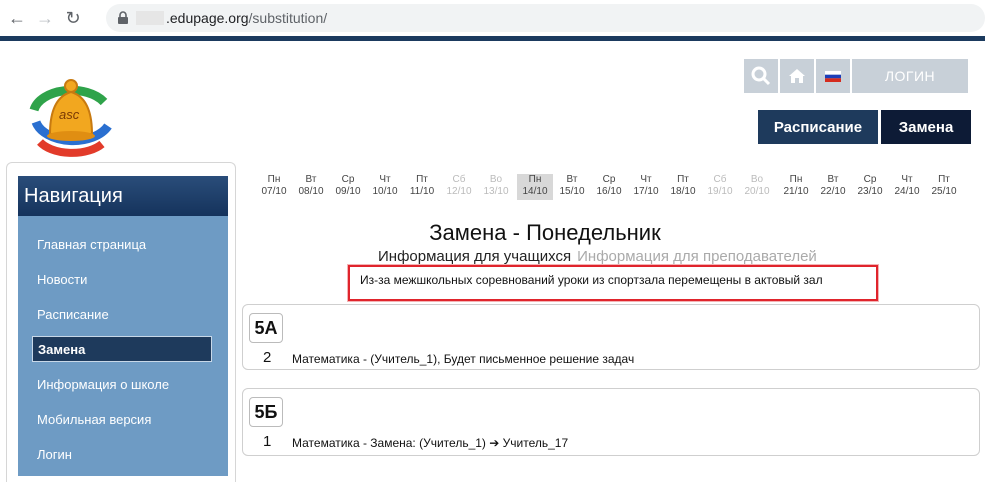  I want to click on sidebar-title: Навигация, so click(123, 196).